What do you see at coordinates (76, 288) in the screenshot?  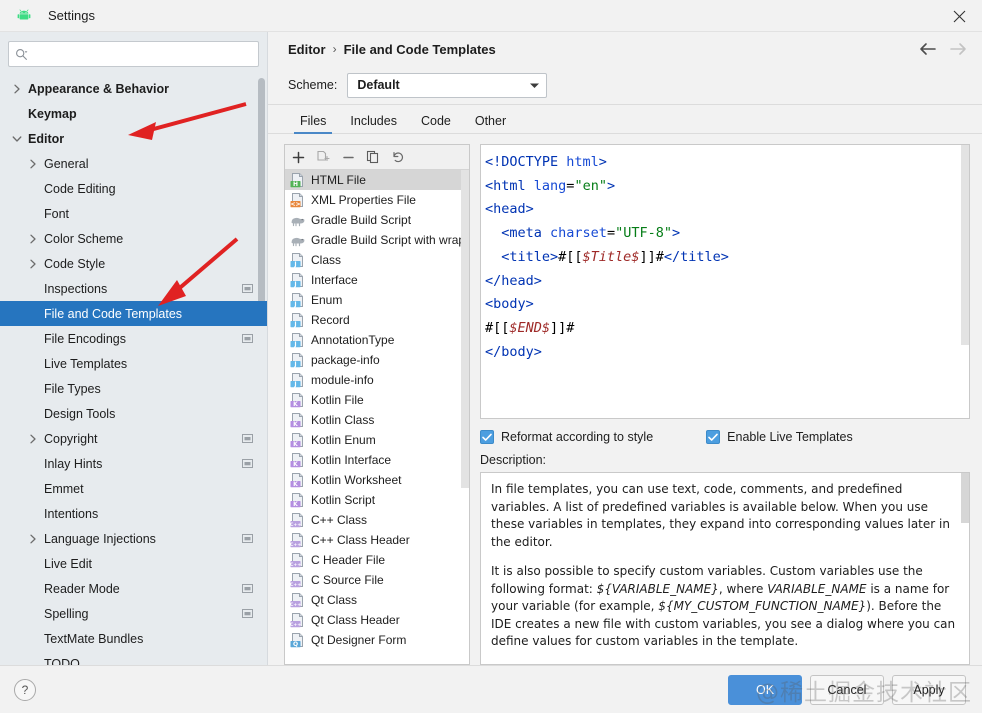 I see `sidebar-item-label: Inspections` at bounding box center [76, 288].